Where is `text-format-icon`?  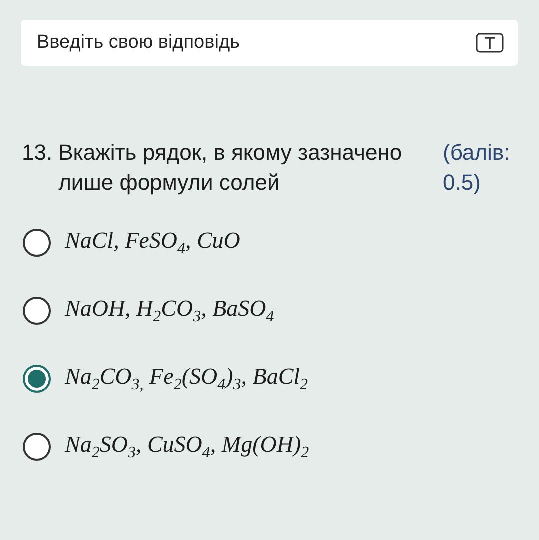 text-format-icon is located at coordinates (490, 43).